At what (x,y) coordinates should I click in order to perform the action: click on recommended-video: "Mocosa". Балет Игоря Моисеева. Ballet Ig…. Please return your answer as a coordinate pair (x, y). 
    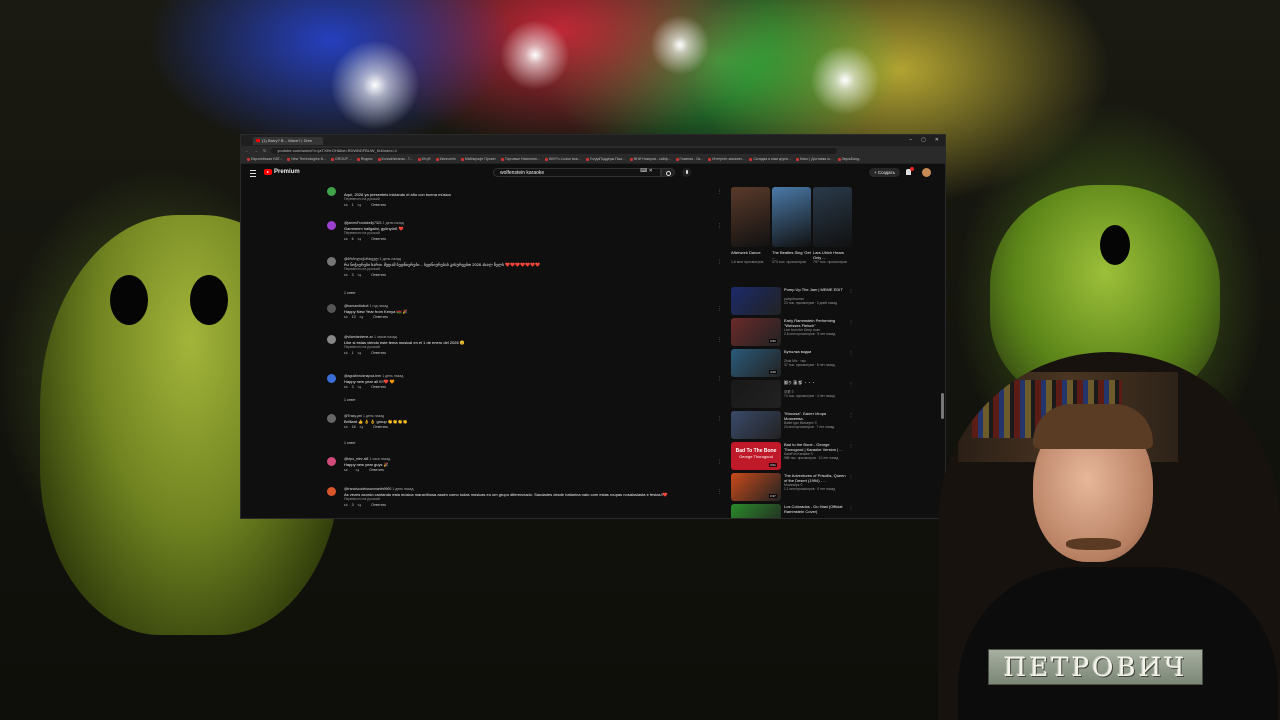
    Looking at the image, I should click on (796, 426).